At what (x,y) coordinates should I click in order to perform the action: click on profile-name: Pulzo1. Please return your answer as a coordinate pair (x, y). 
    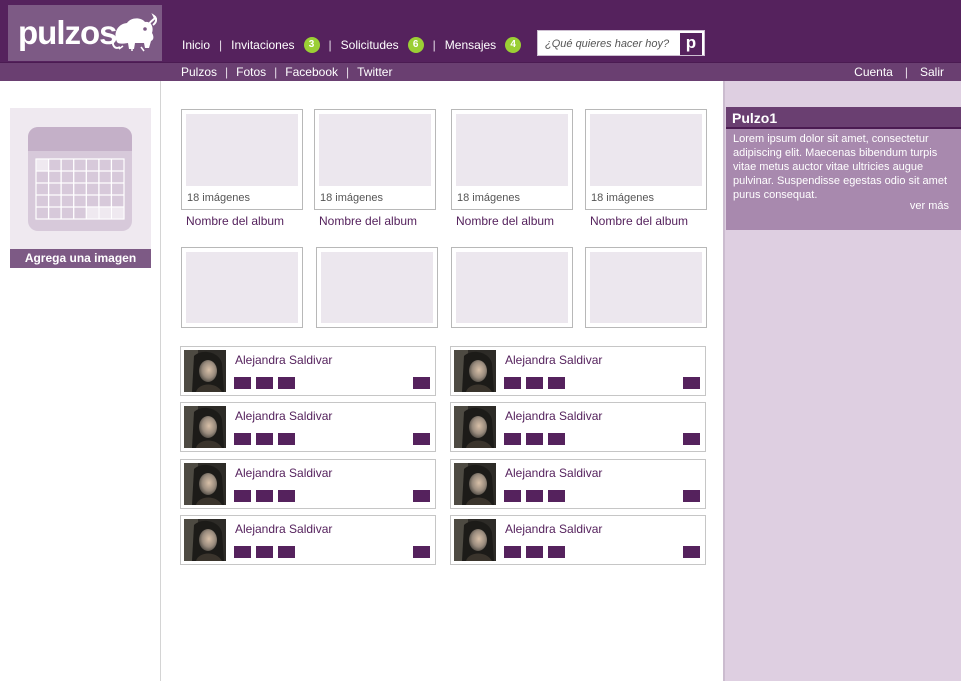
    Looking at the image, I should click on (754, 118).